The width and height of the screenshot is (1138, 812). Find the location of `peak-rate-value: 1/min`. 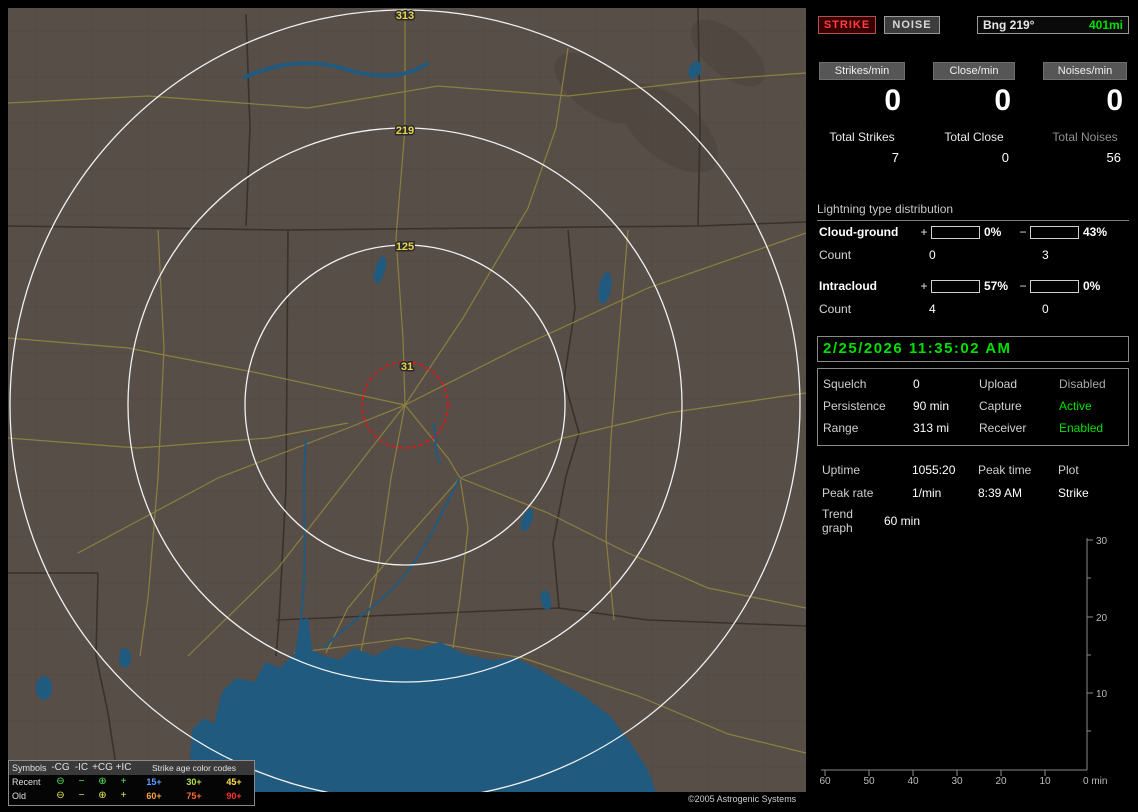

peak-rate-value: 1/min is located at coordinates (927, 492).